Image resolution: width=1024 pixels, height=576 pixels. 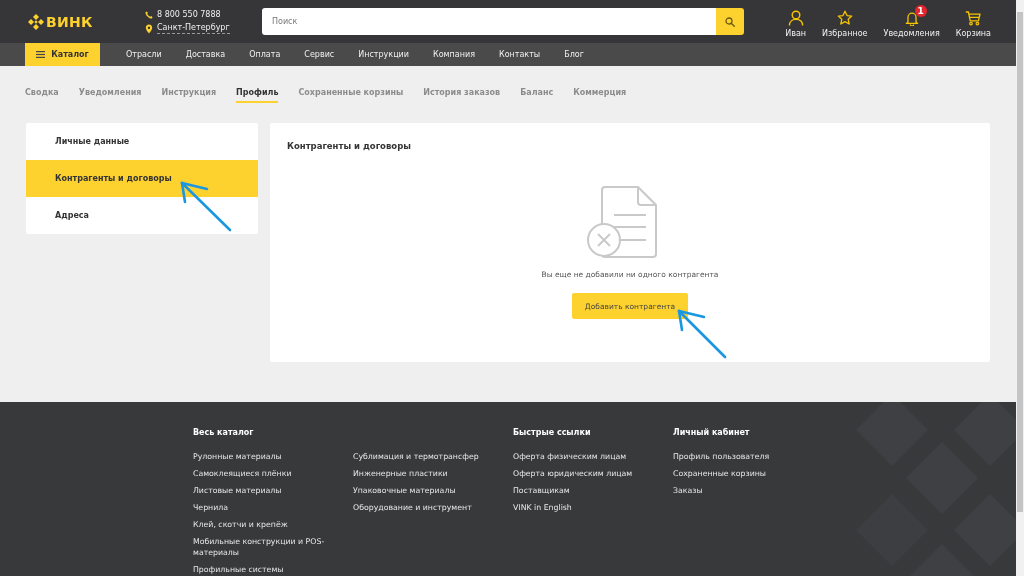 What do you see at coordinates (489, 21) in the screenshot?
I see `search-field: Поиск` at bounding box center [489, 21].